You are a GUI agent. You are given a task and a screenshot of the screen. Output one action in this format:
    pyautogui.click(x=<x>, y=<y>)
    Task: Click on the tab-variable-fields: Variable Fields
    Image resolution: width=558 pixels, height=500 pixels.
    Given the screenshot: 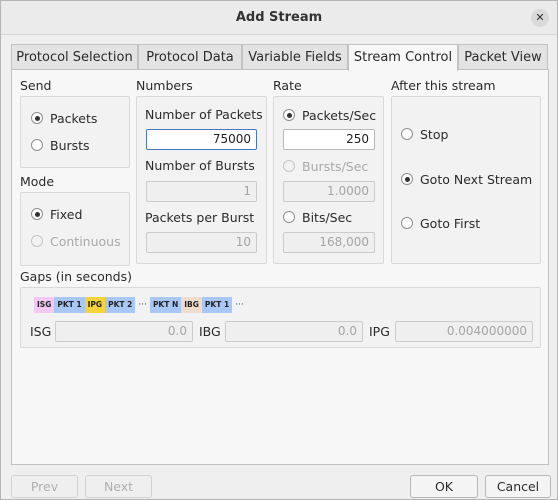 What is the action you would take?
    pyautogui.click(x=295, y=57)
    